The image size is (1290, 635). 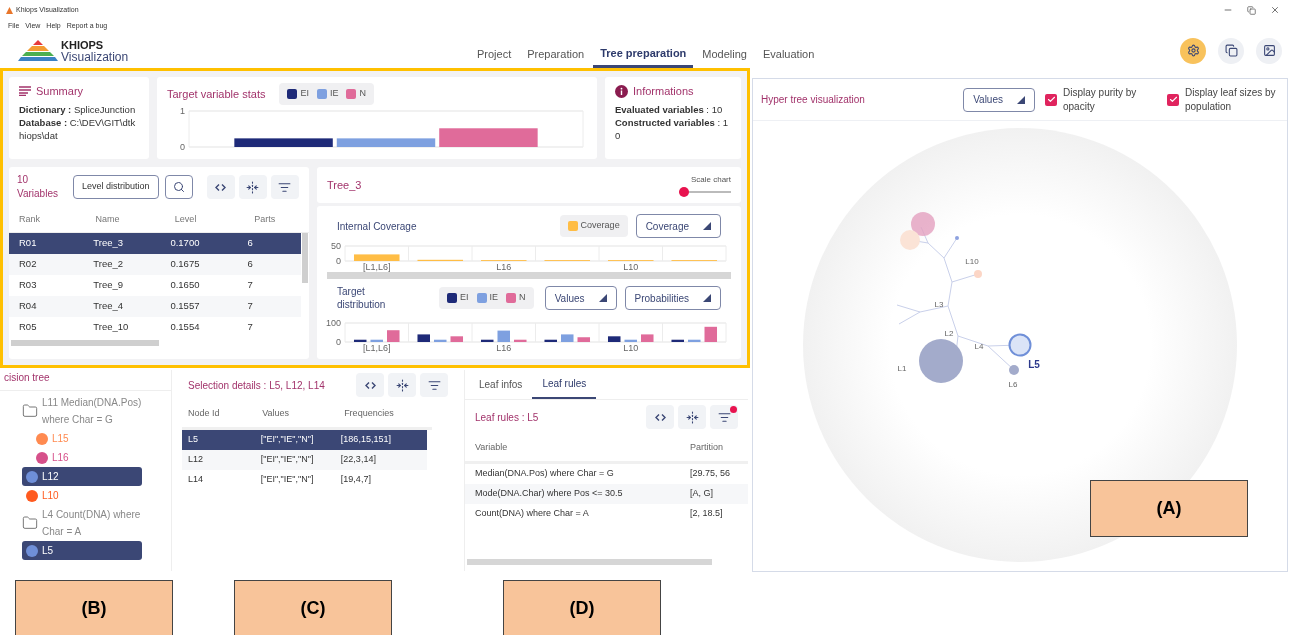 What do you see at coordinates (362, 298) in the screenshot?
I see `chart-title: Target distribution` at bounding box center [362, 298].